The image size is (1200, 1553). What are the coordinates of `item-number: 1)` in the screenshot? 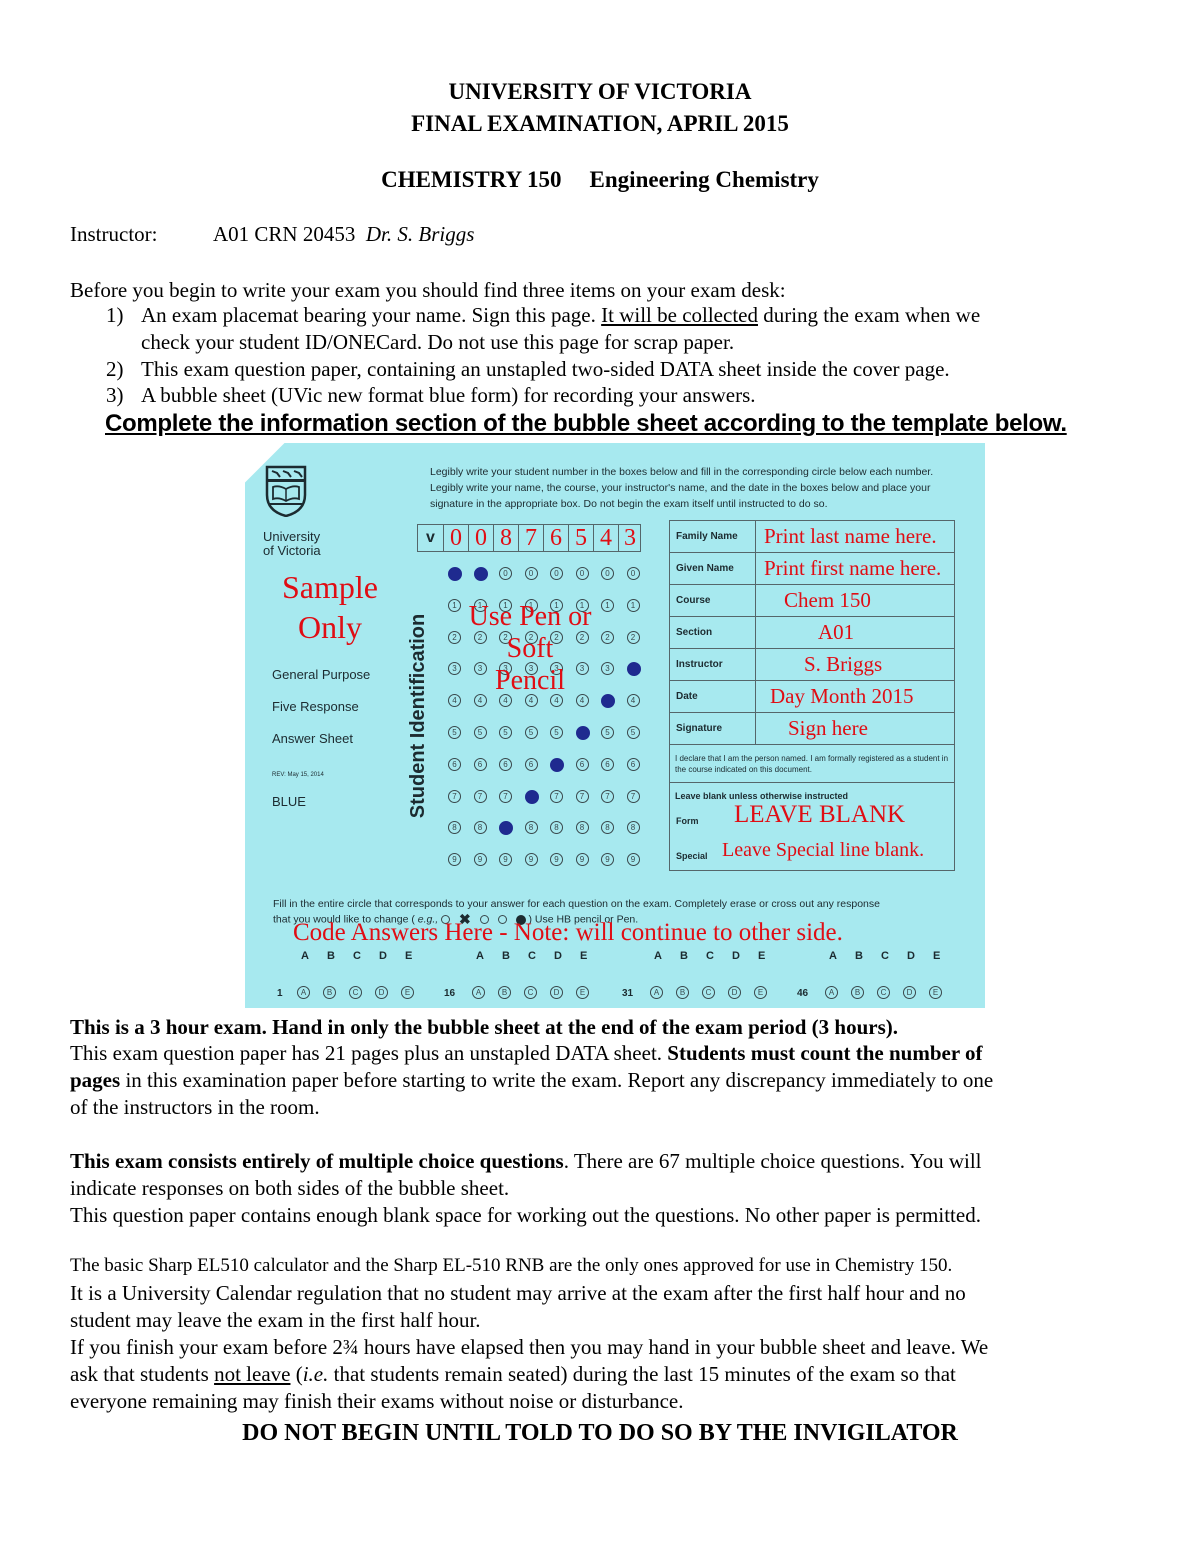 It's located at (115, 315).